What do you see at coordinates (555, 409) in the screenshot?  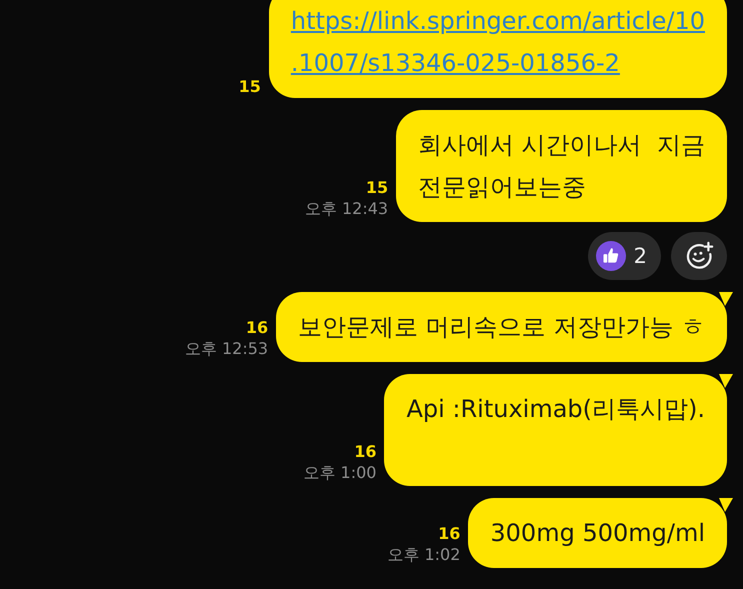 I see `message-text: Api :Rituximab(리툭시맙).` at bounding box center [555, 409].